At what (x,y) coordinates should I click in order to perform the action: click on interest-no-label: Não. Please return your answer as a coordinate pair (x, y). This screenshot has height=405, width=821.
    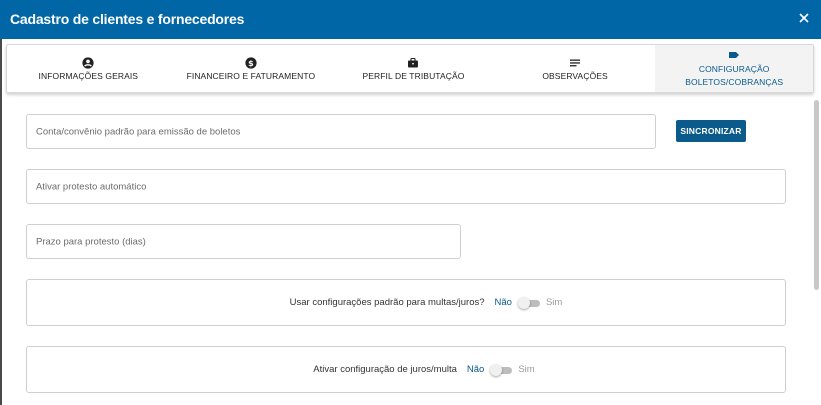
    Looking at the image, I should click on (475, 369).